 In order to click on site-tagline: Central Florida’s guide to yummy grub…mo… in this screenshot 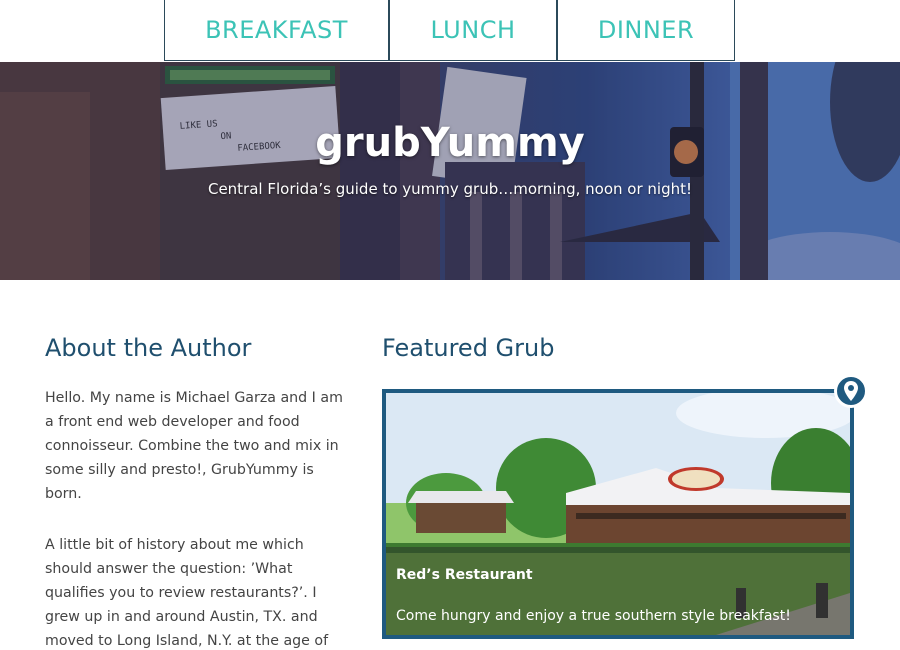, I will do `click(450, 189)`.